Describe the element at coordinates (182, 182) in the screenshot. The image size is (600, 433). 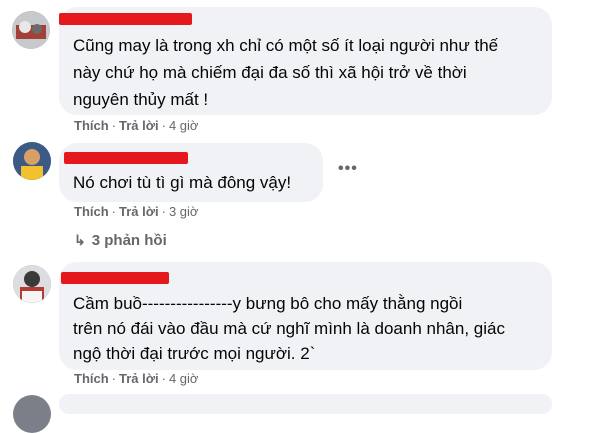
I see `comment-text-line: Nó chơi tù tì gì mà đông vậy!` at that location.